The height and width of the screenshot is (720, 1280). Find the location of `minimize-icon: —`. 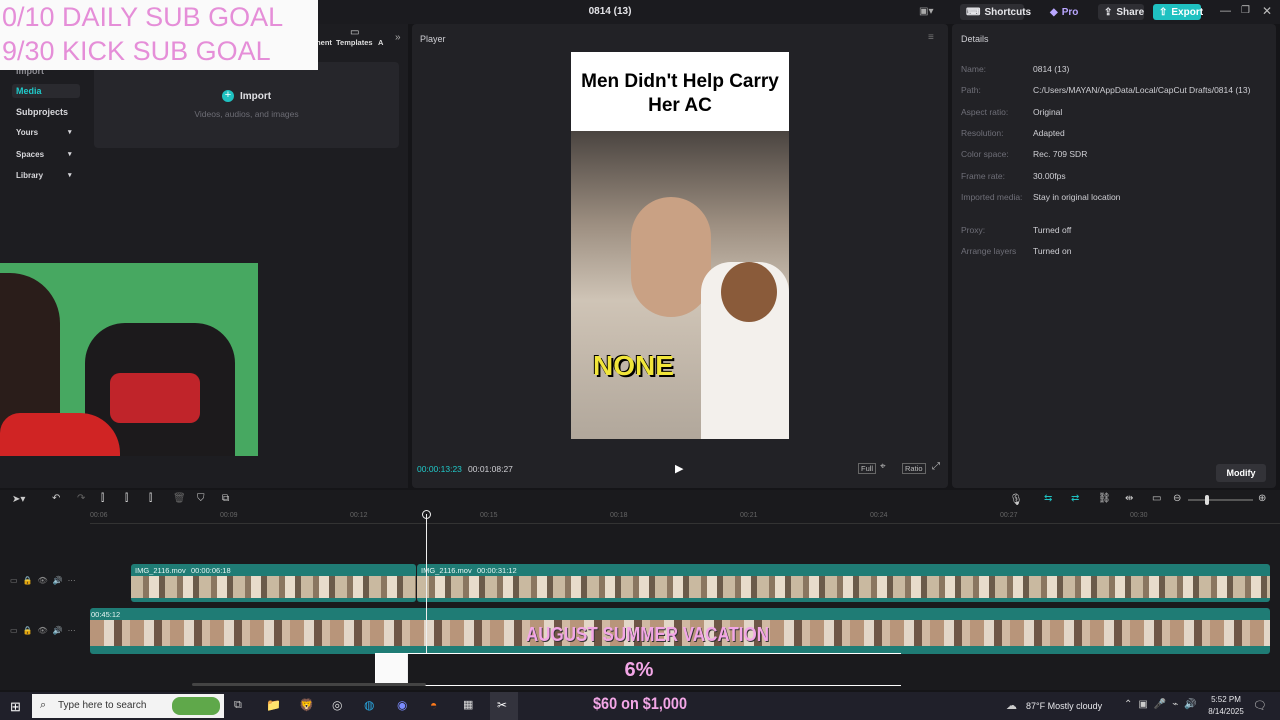

minimize-icon: — is located at coordinates (1225, 11).